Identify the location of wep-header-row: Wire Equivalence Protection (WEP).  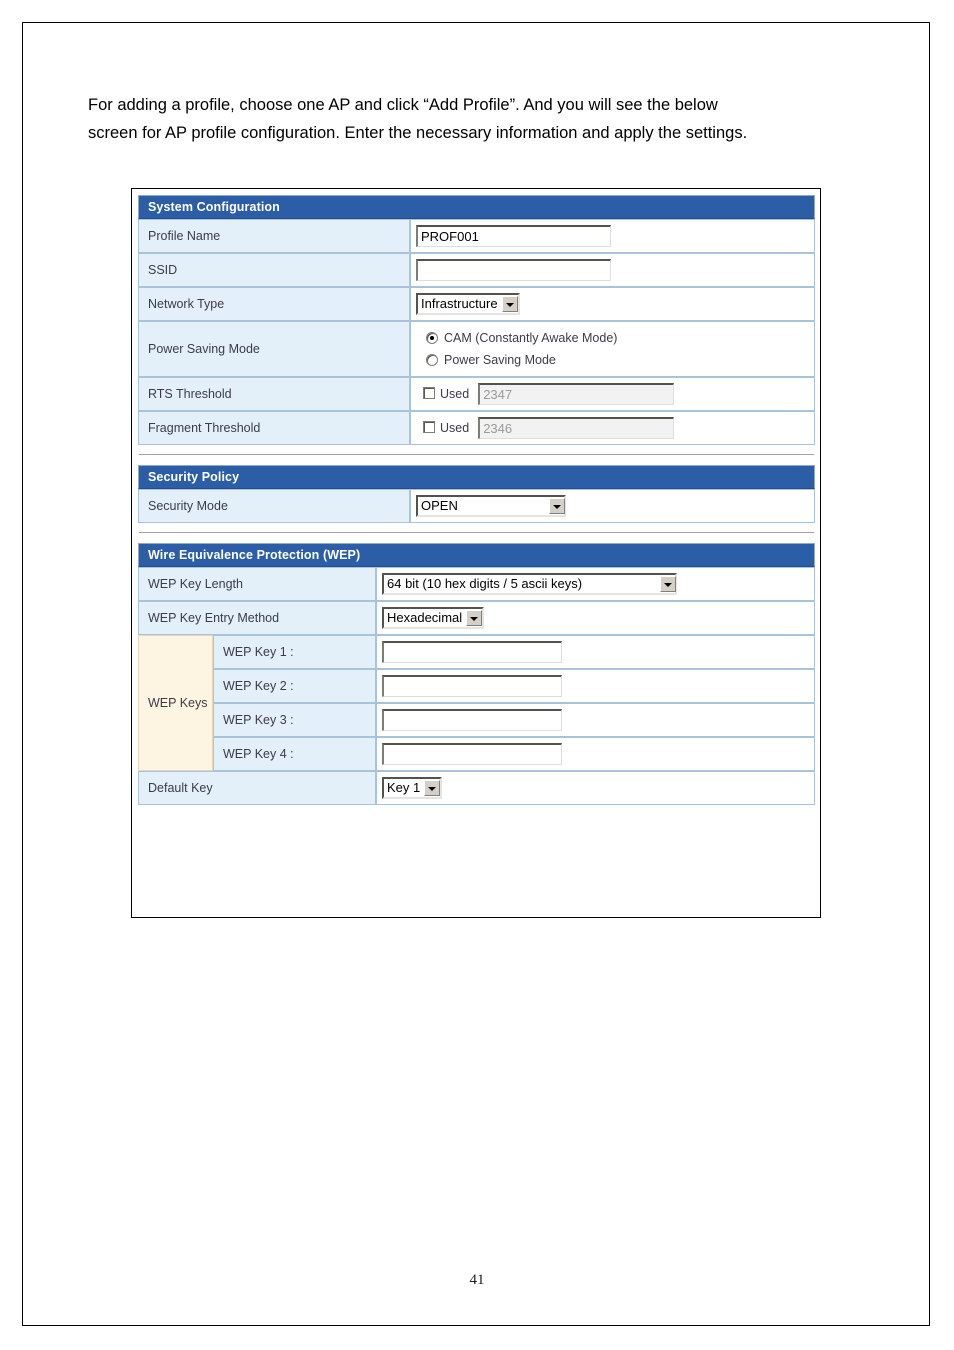
(476, 555).